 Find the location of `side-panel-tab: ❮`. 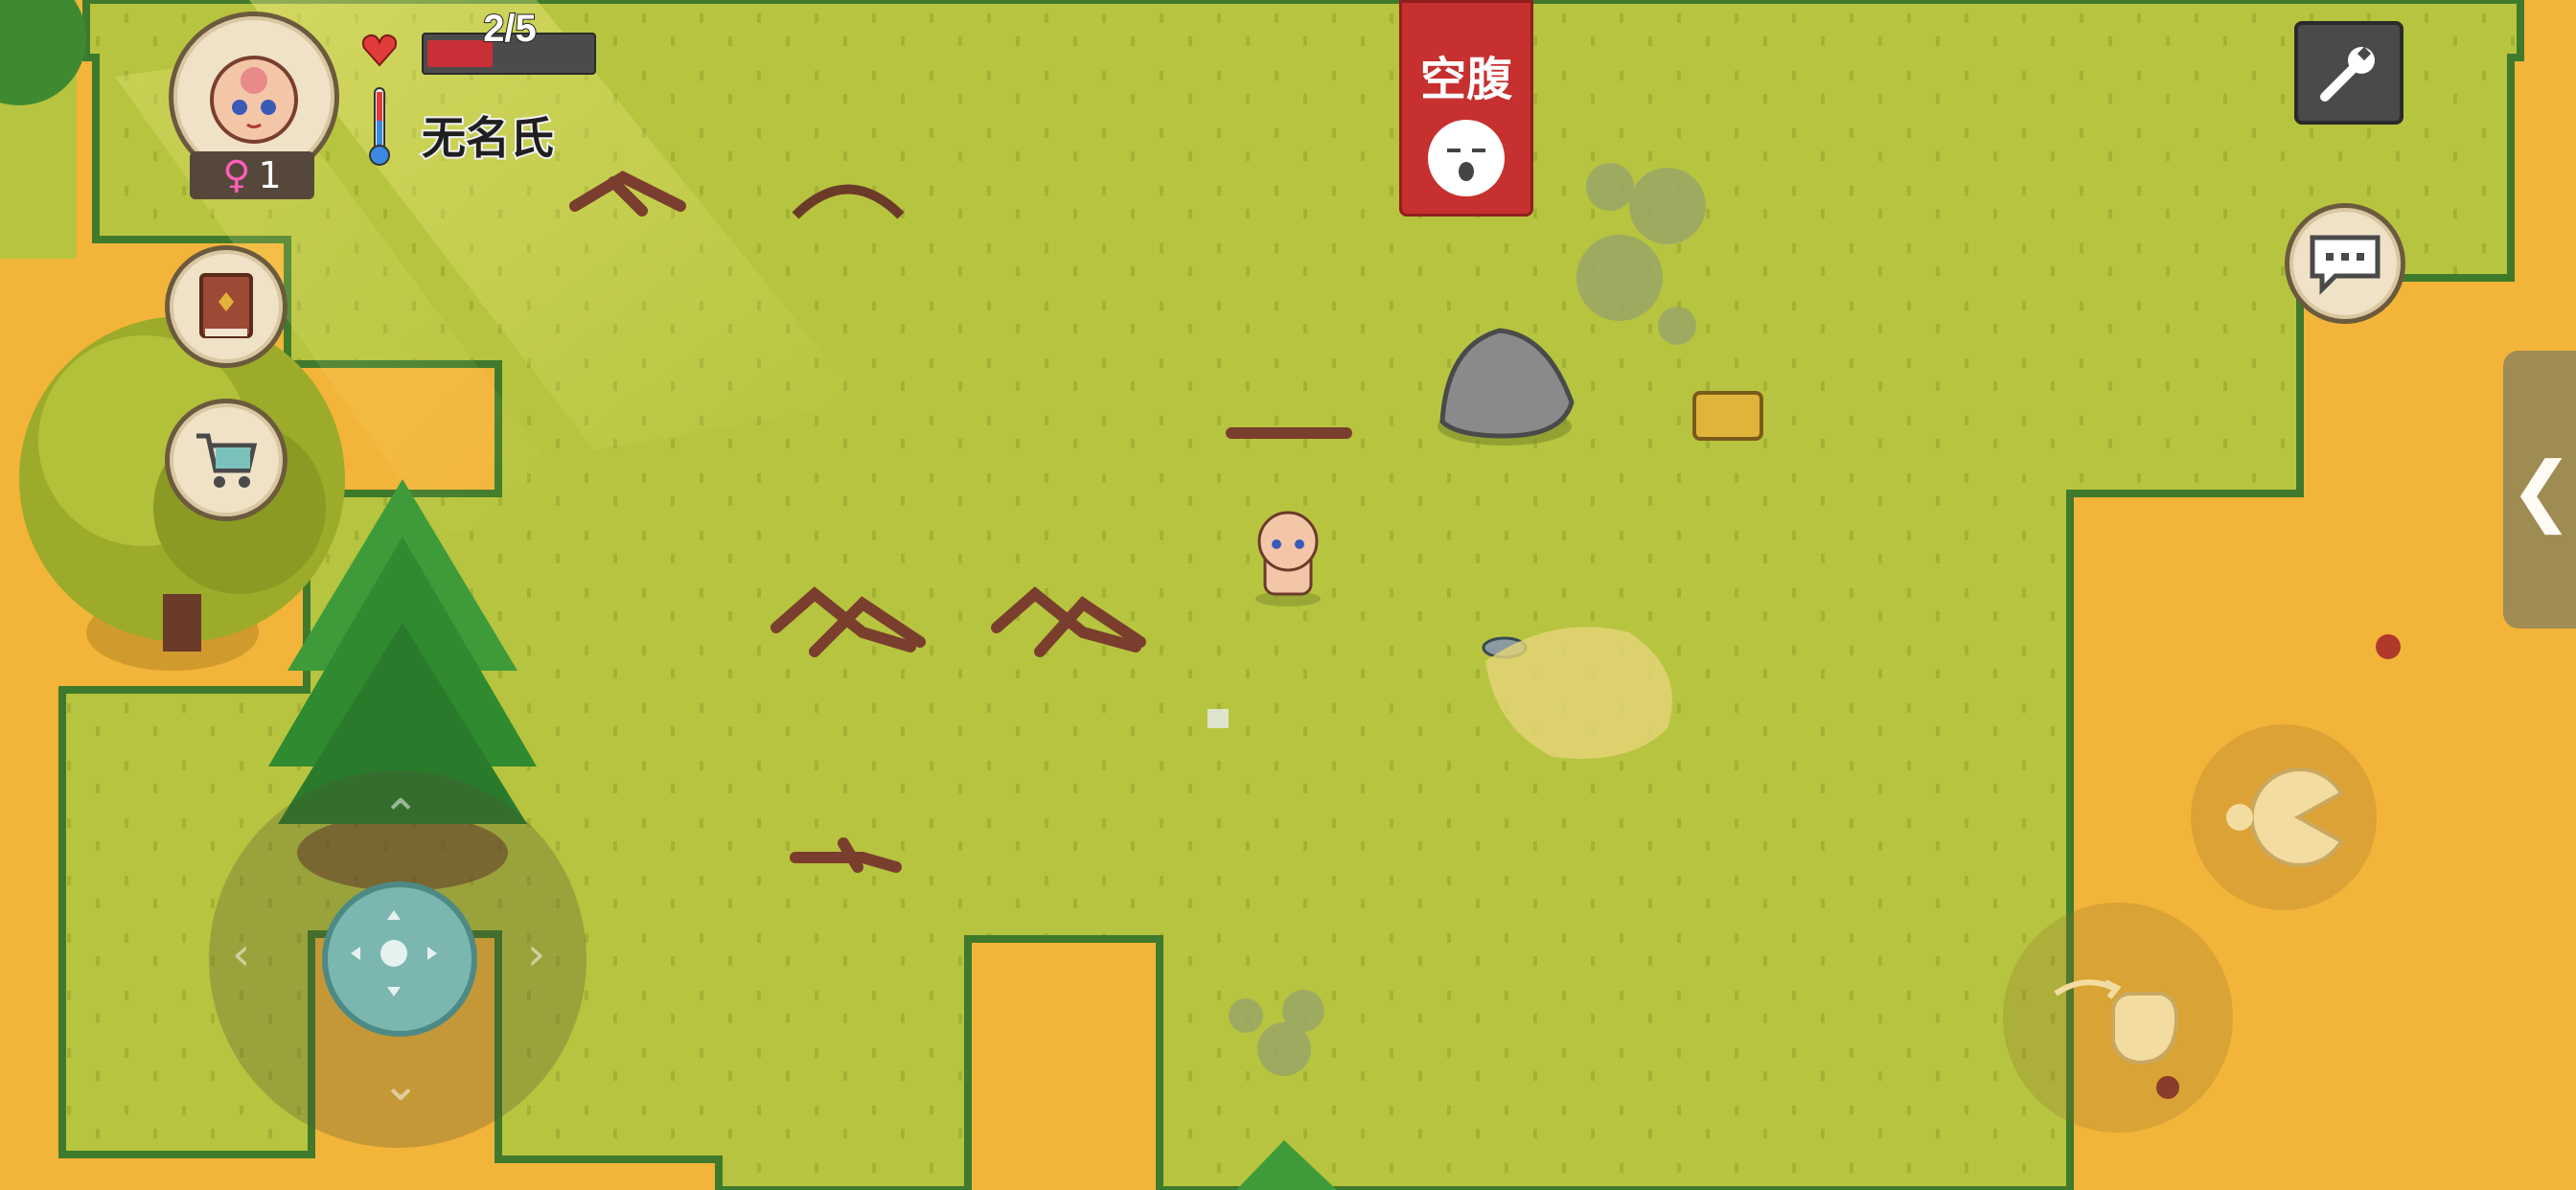

side-panel-tab: ❮ is located at coordinates (2539, 490).